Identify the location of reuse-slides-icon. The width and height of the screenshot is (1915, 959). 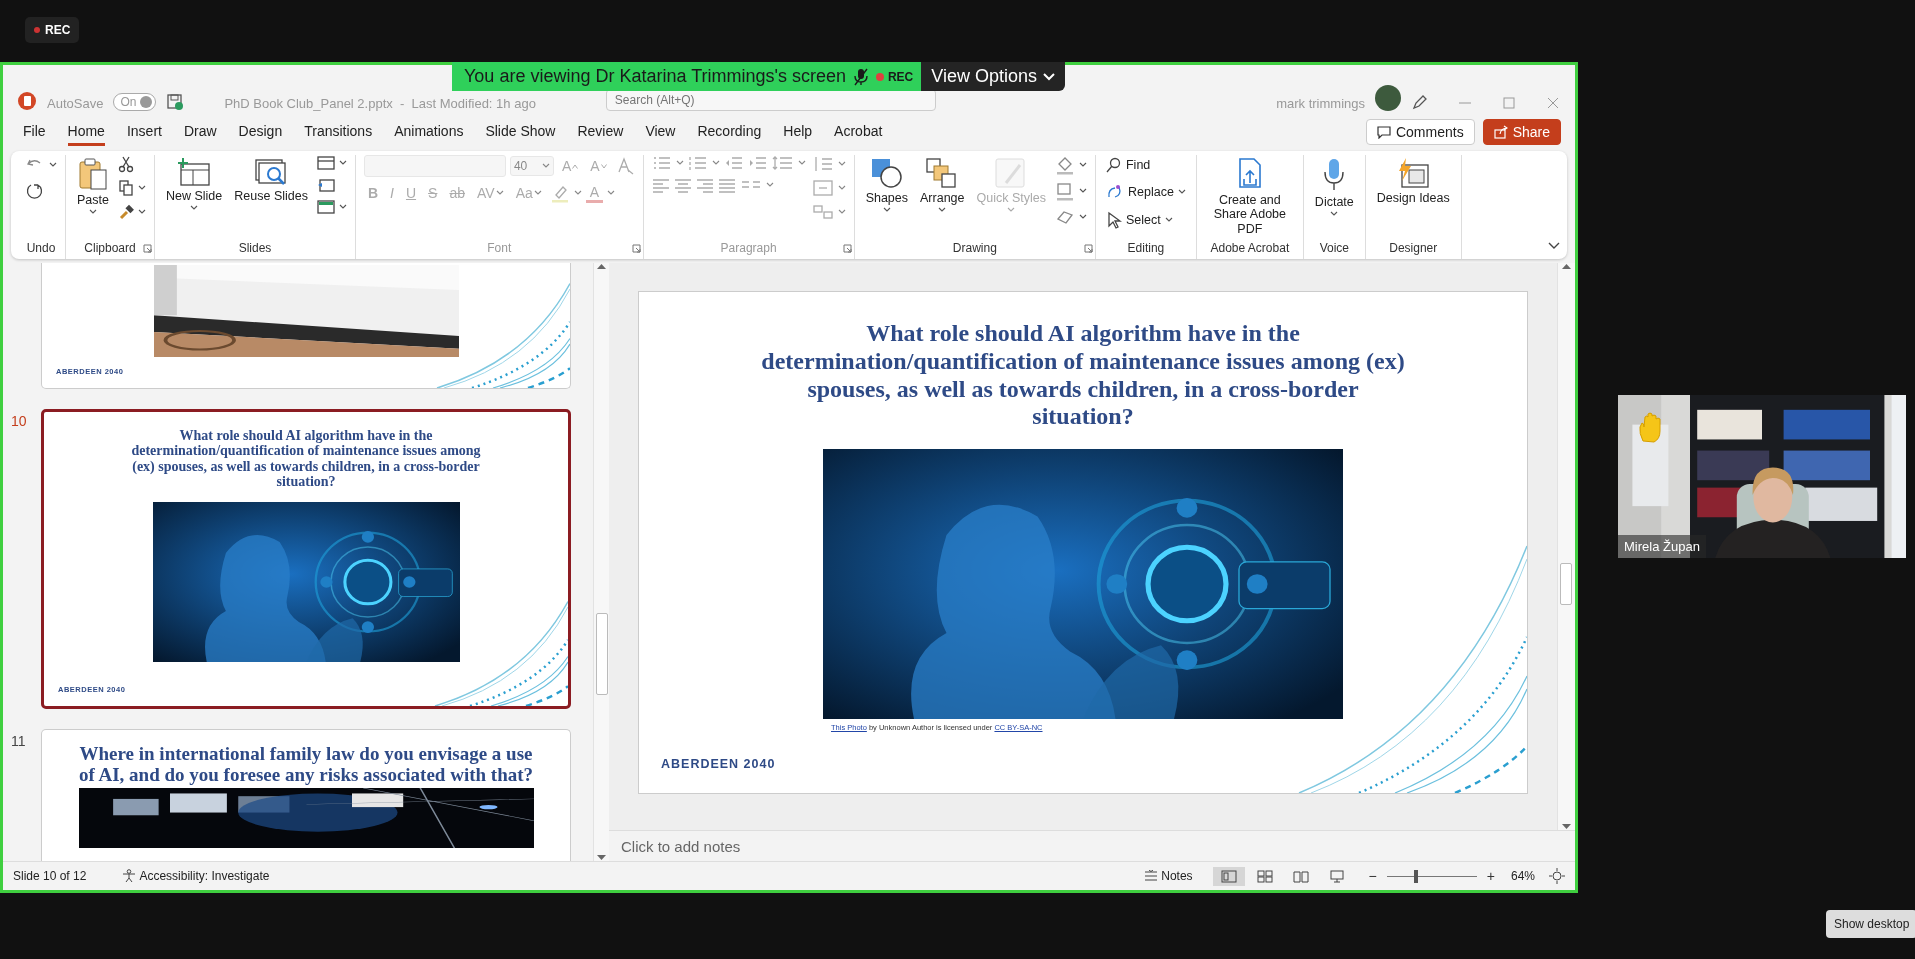
(271, 172).